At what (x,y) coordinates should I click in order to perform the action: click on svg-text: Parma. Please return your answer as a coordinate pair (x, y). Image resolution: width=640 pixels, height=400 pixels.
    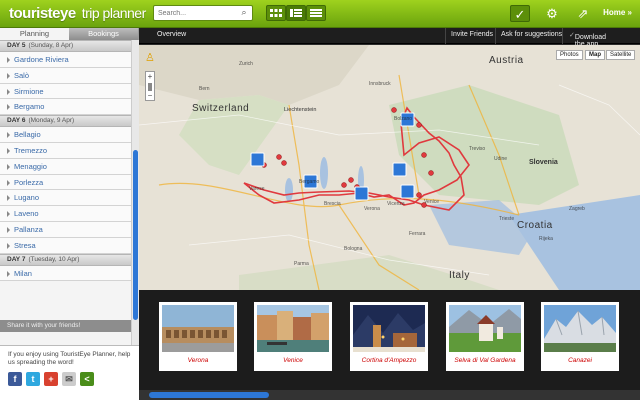
    Looking at the image, I should click on (301, 264).